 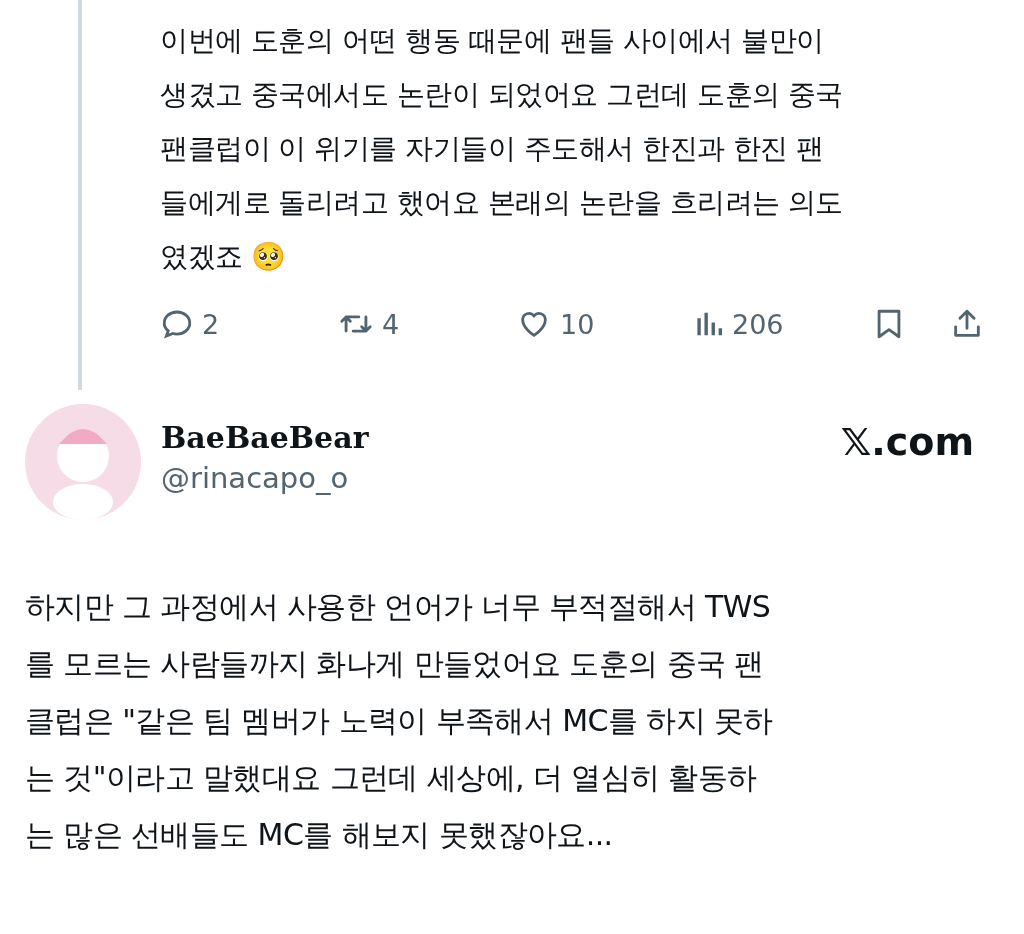 I want to click on site-logo: 𝕏.com, so click(x=907, y=442).